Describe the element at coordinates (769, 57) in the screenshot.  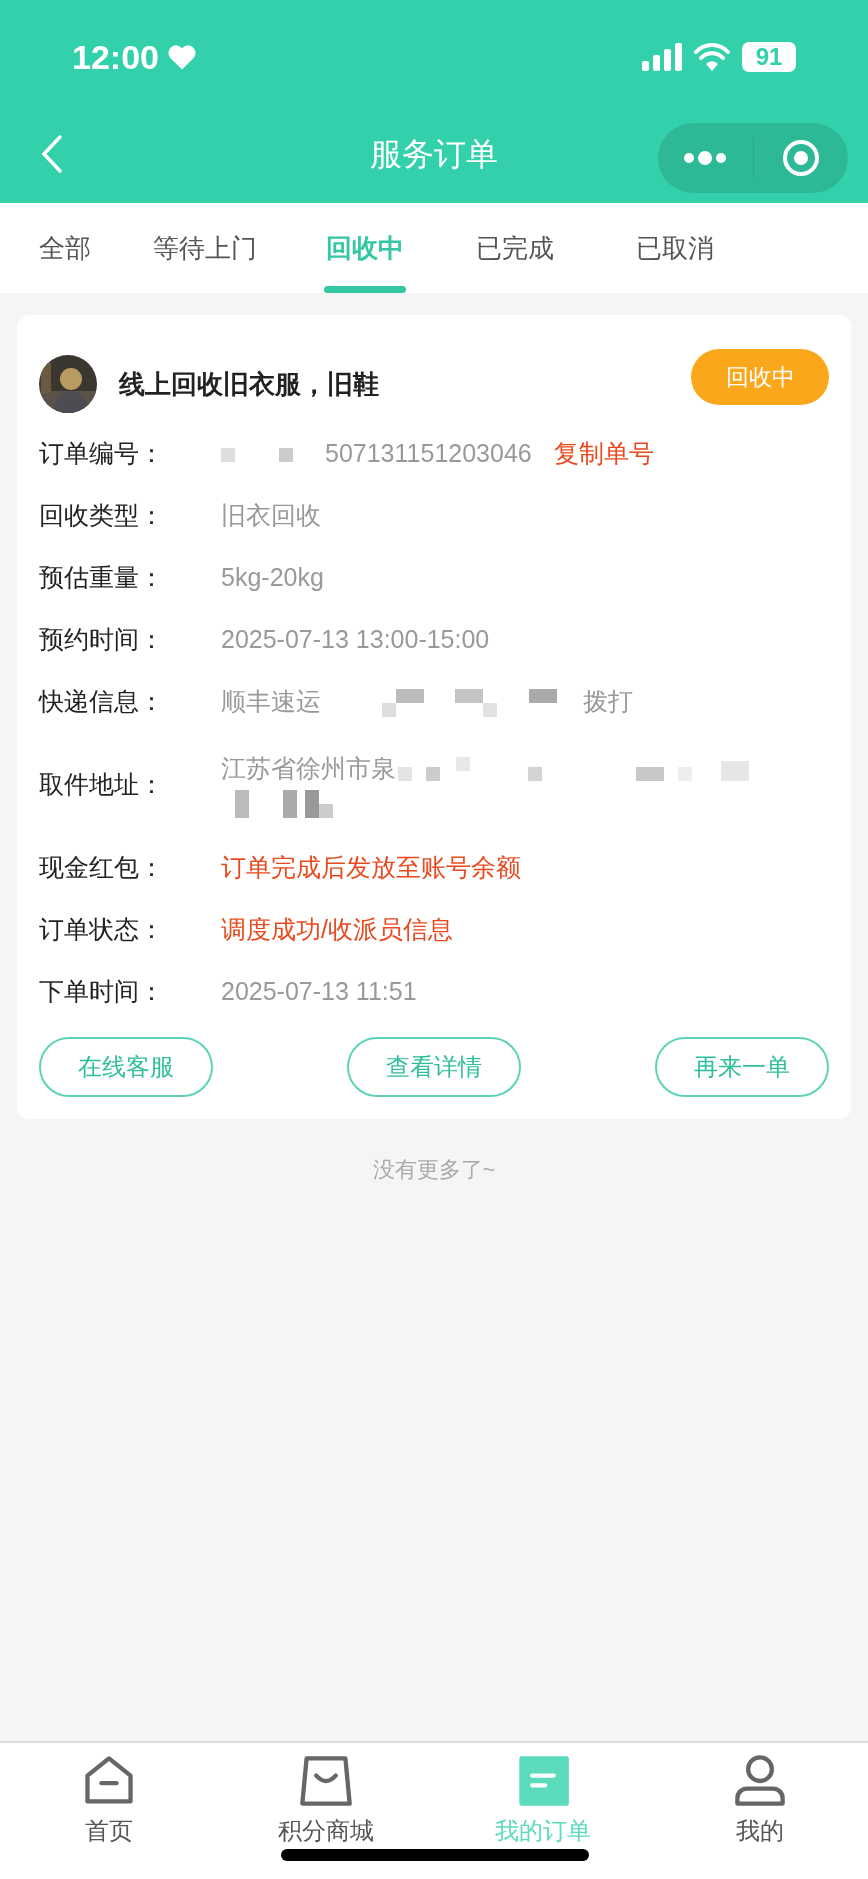
I see `battery-level: 91` at that location.